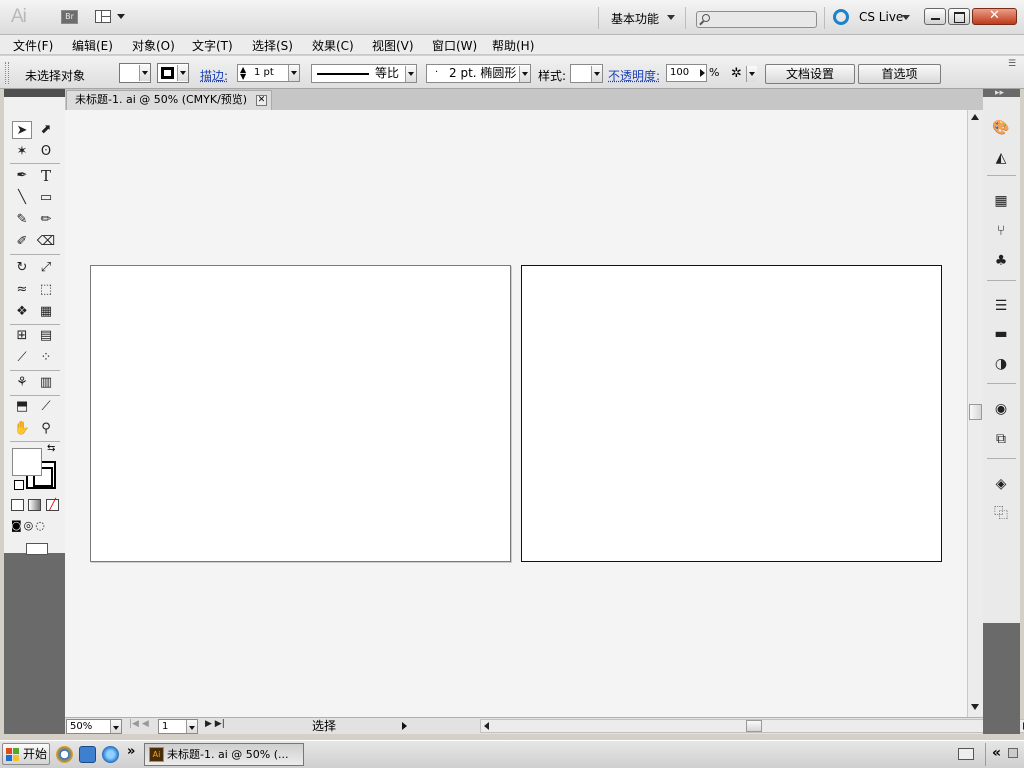 The height and width of the screenshot is (768, 1024). I want to click on tab-document: 未标题-1. ai @ 50% (CMYK/预览) ✕, so click(169, 100).